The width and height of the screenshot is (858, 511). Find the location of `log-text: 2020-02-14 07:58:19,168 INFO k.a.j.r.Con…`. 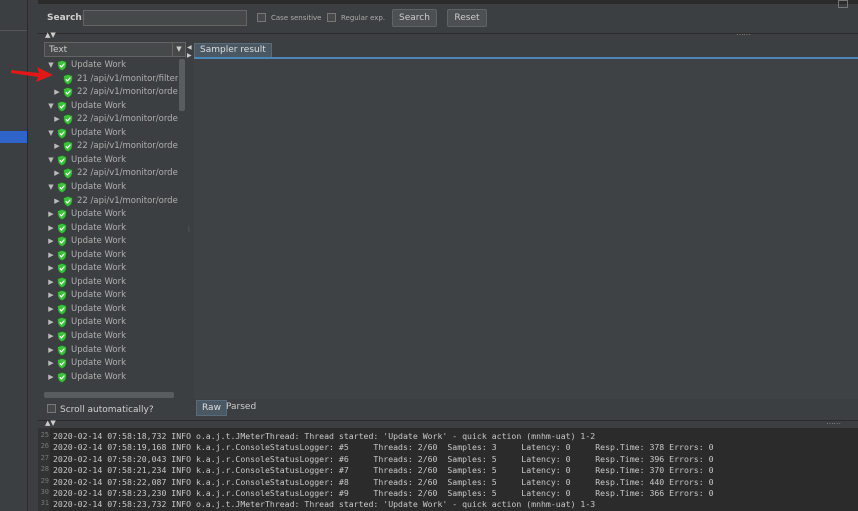

log-text: 2020-02-14 07:58:19,168 INFO k.a.j.r.Con… is located at coordinates (383, 447).